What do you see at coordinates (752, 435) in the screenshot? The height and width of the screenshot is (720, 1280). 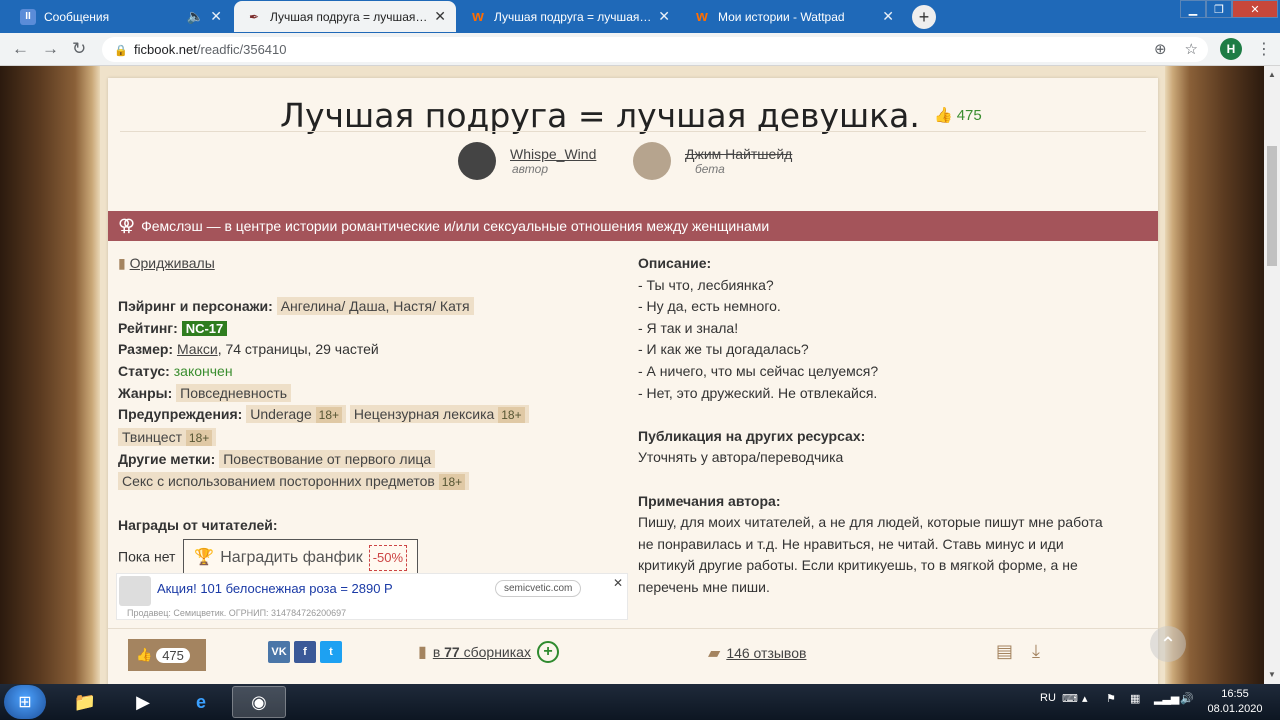 I see `publication-label: Публикация на других ресурсах:` at bounding box center [752, 435].